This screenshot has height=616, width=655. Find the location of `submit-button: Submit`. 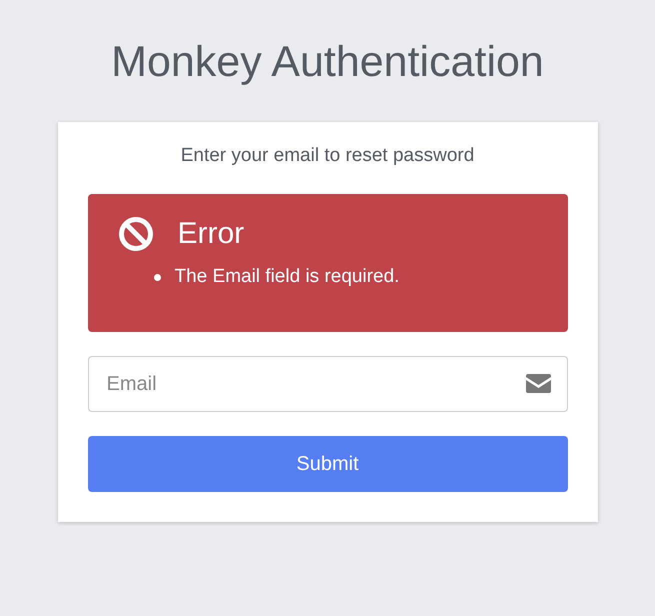

submit-button: Submit is located at coordinates (328, 464).